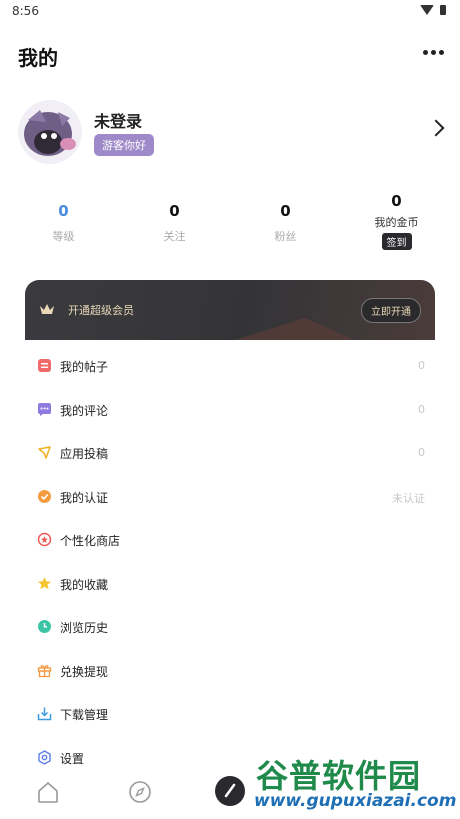 Image resolution: width=460 pixels, height=819 pixels. Describe the element at coordinates (90, 541) in the screenshot. I see `menu-label: 个性化商店` at that location.